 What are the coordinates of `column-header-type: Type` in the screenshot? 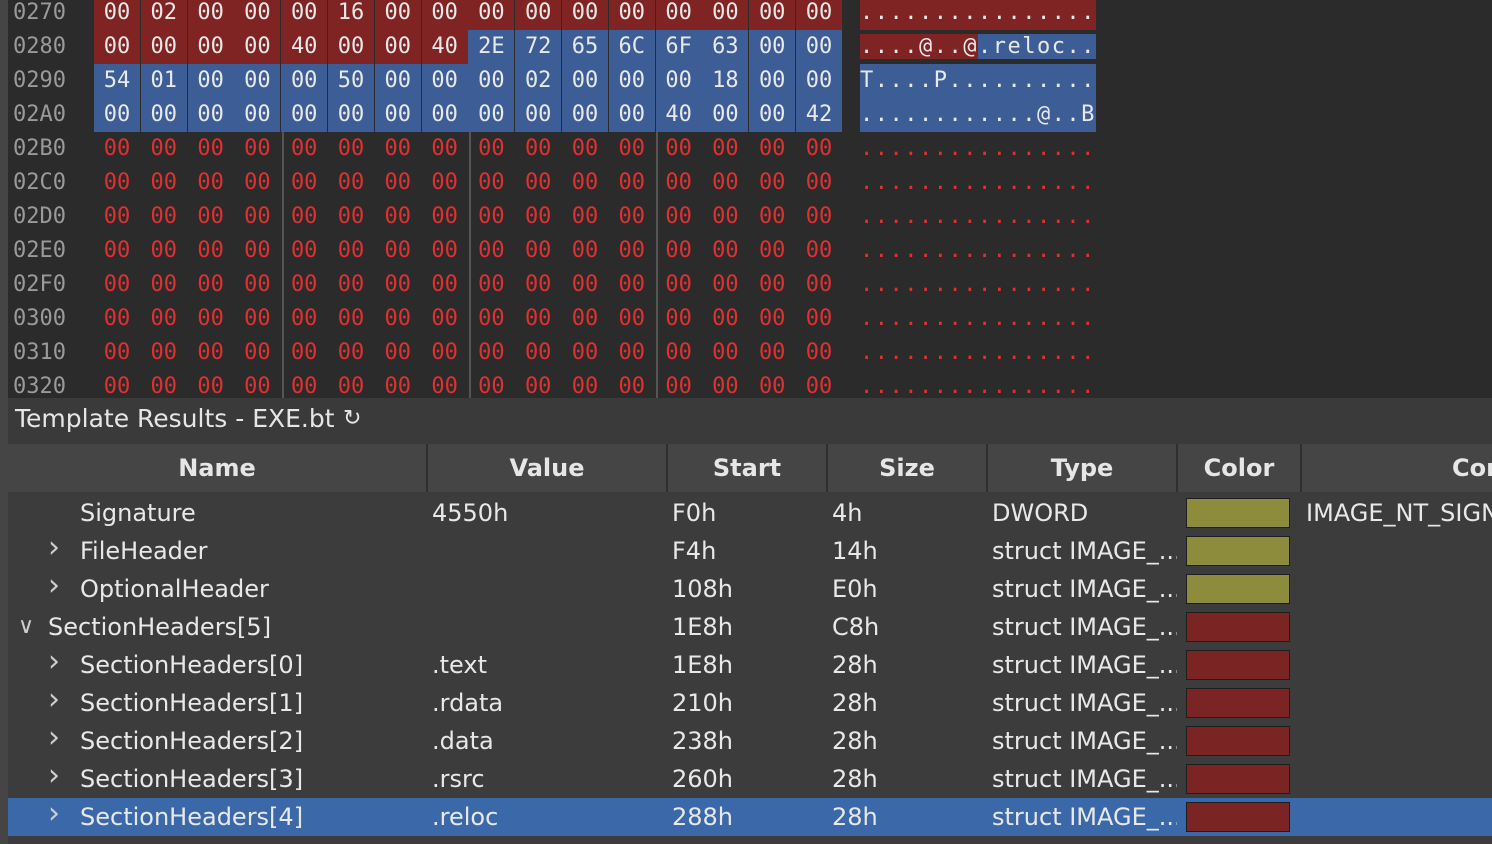 It's located at (1083, 468).